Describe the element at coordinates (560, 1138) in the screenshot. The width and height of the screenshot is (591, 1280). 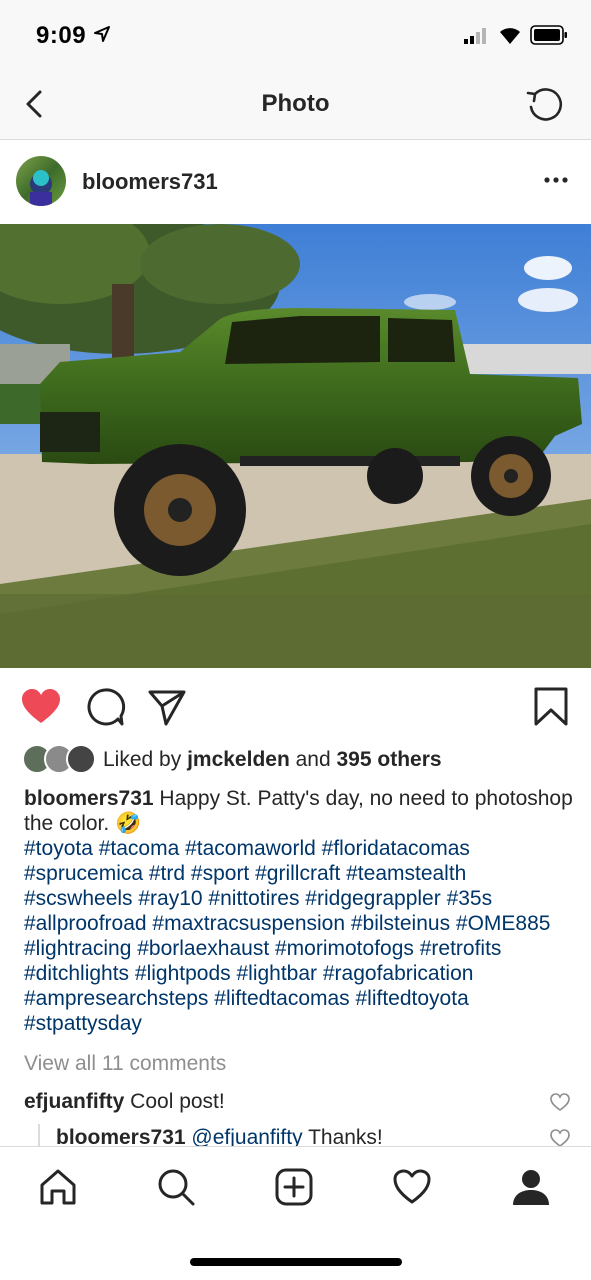
I see `reply-heart-icon` at that location.